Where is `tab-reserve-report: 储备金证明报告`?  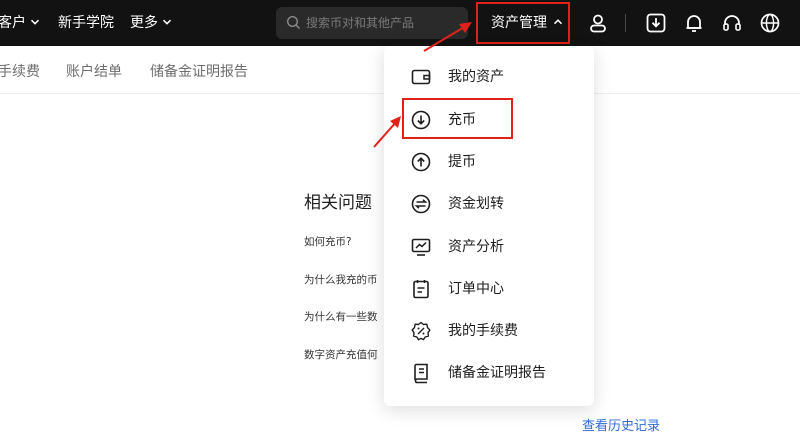
tab-reserve-report: 储备金证明报告 is located at coordinates (199, 71).